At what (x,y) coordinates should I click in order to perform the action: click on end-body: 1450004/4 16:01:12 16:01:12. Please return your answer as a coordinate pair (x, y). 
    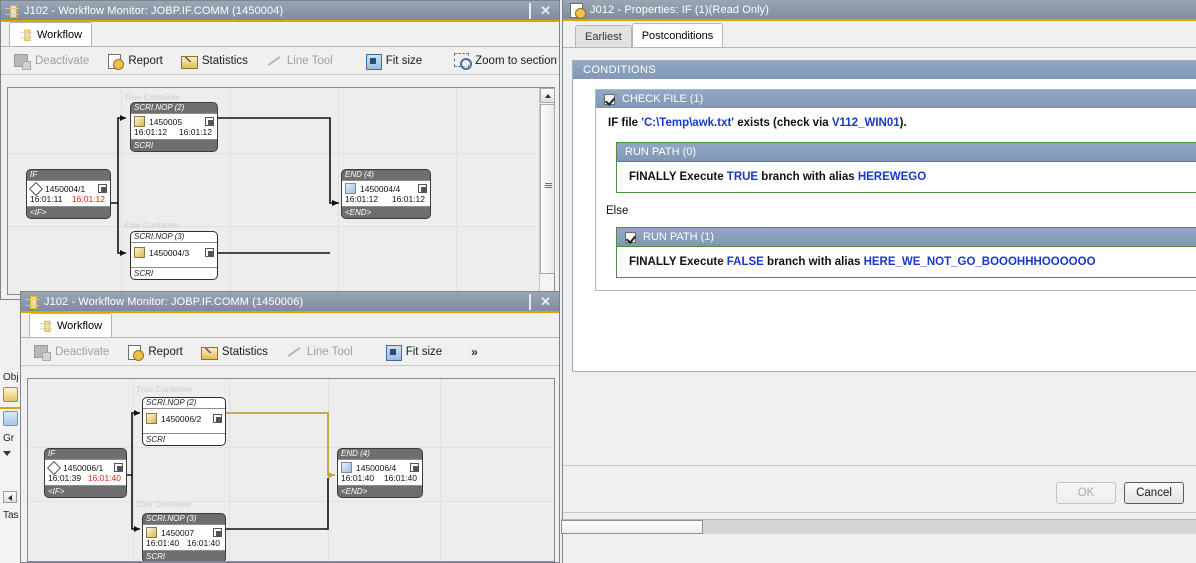
    Looking at the image, I should click on (386, 193).